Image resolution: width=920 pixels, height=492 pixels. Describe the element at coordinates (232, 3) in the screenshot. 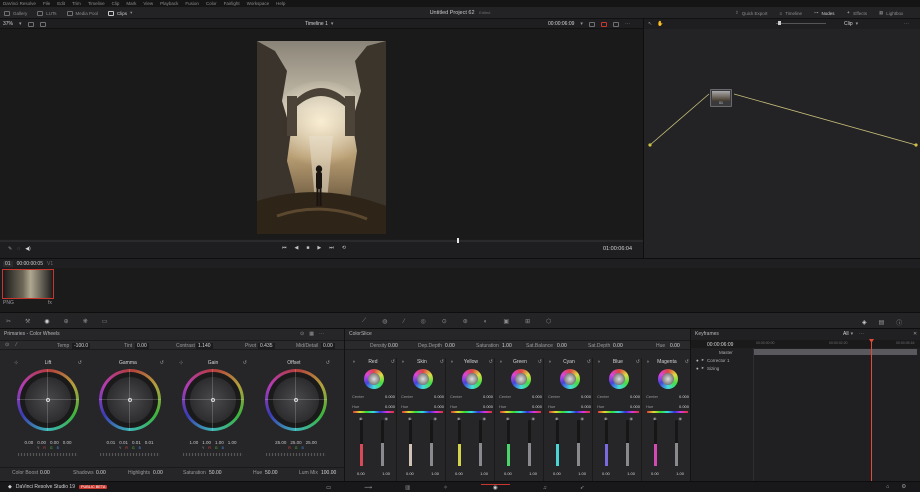

I see `menu-item-fairlight: Fairlight` at that location.